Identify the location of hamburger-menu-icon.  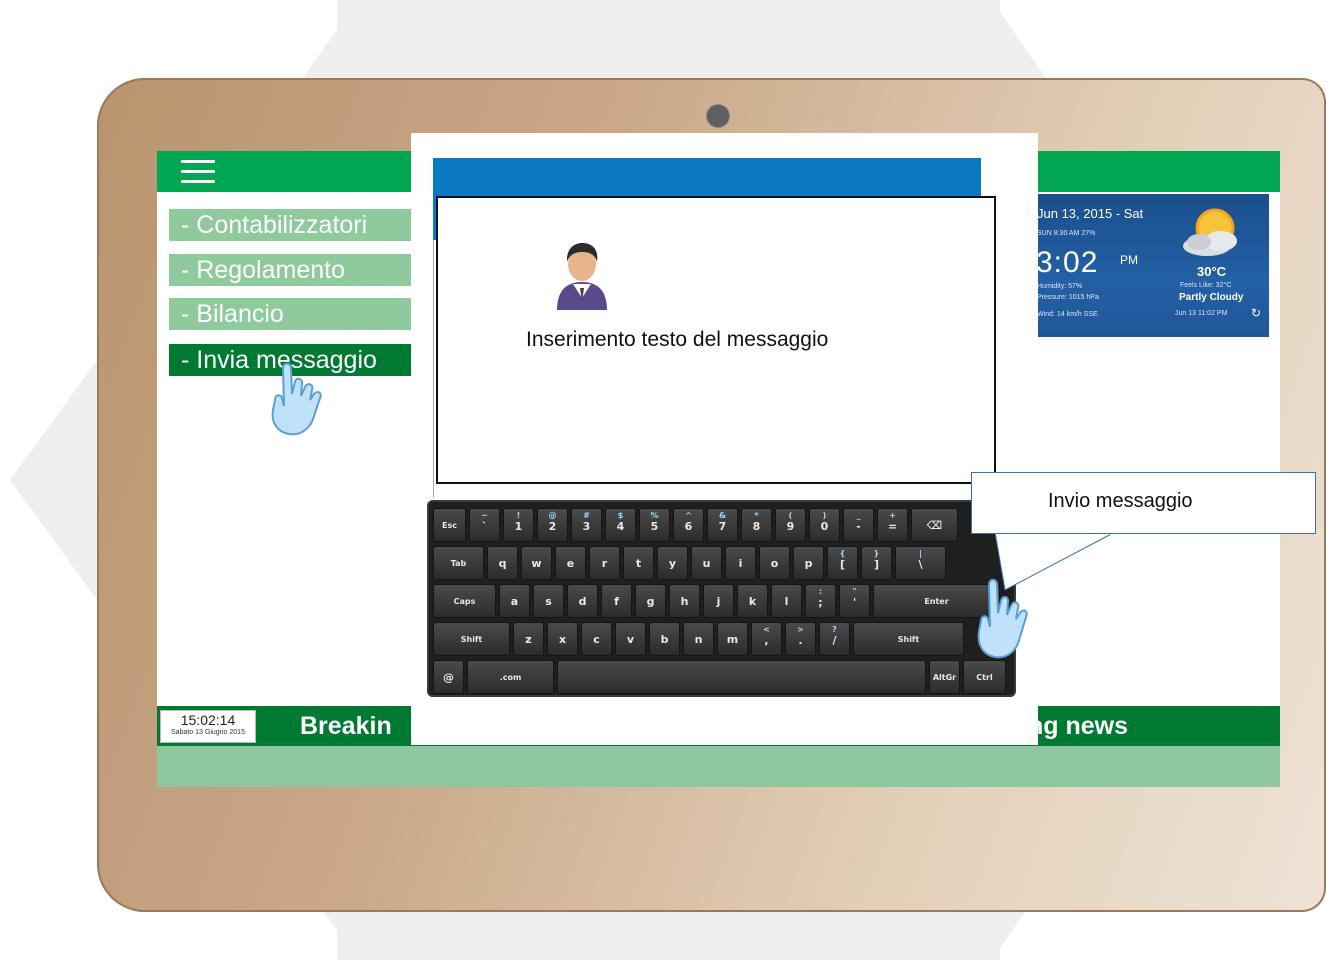
(198, 172).